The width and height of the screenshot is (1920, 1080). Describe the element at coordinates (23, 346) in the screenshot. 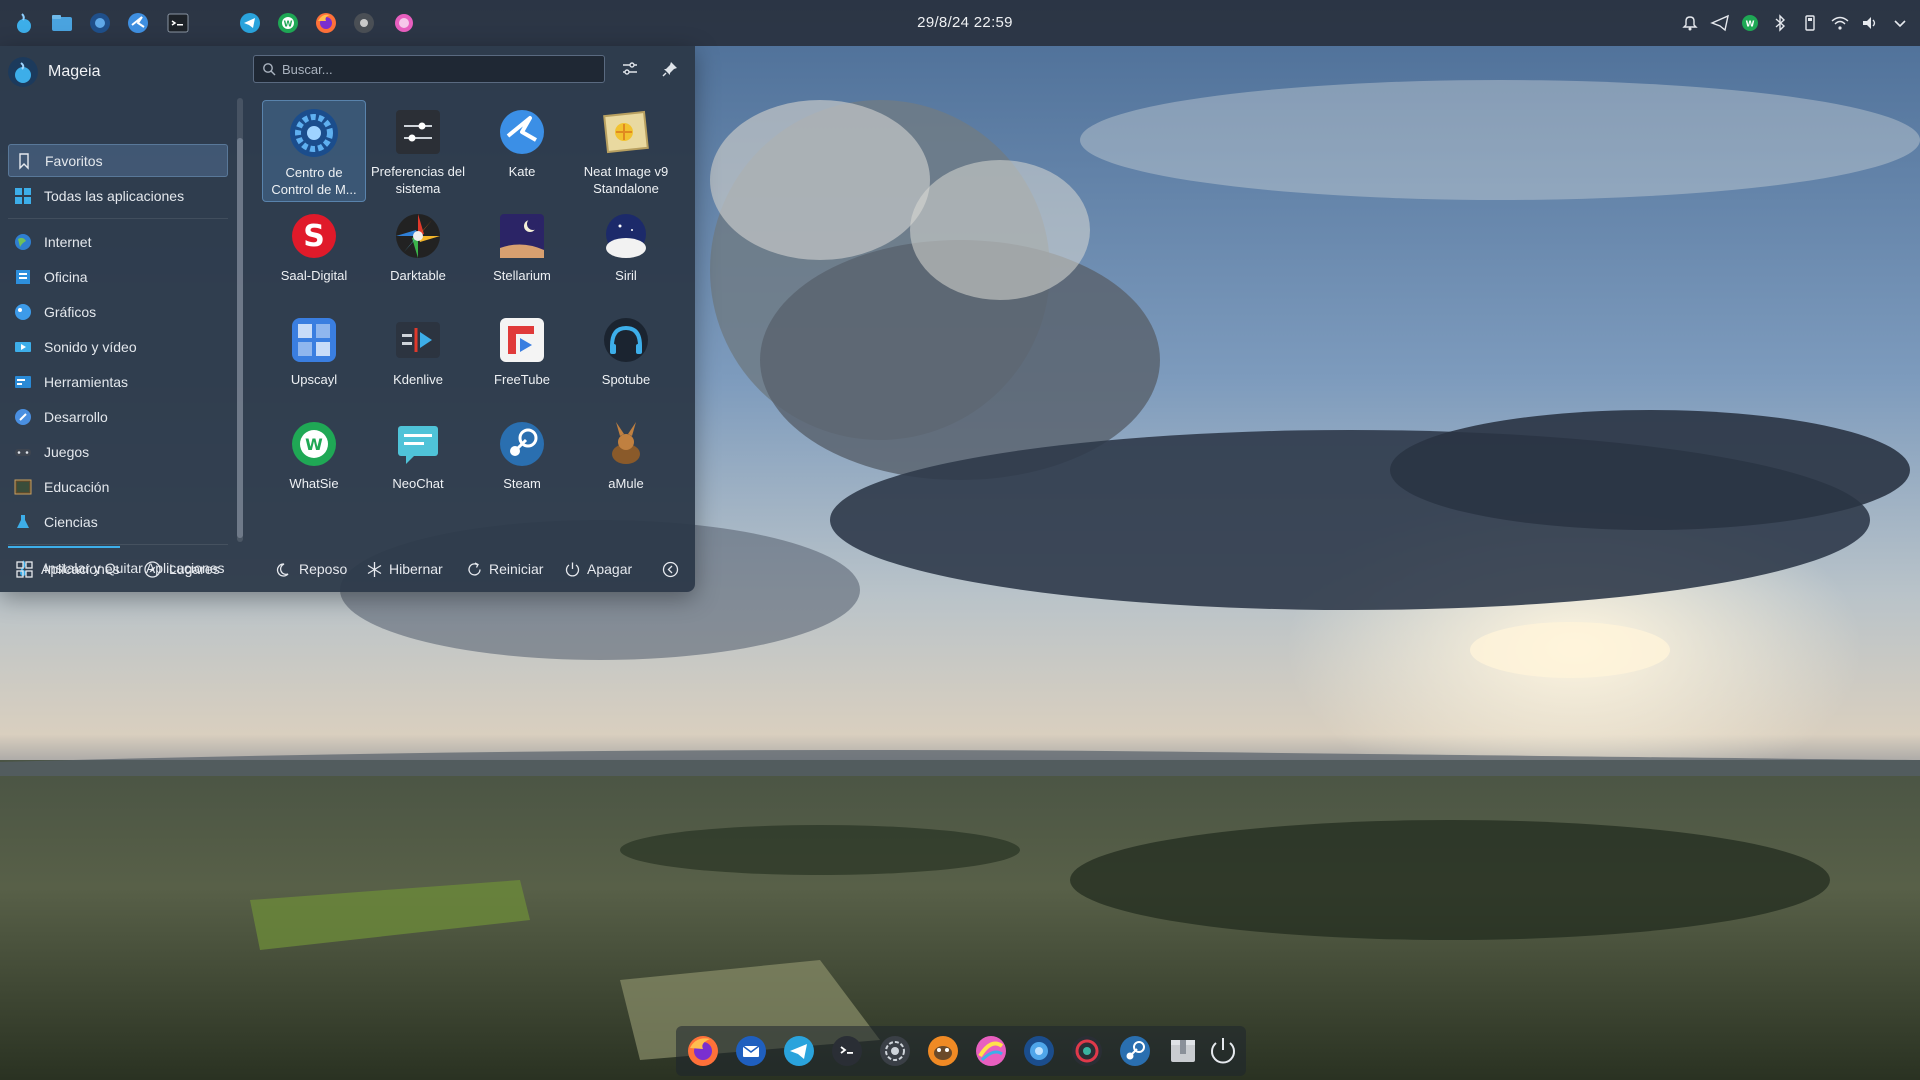

I see `multimedia-icon` at that location.